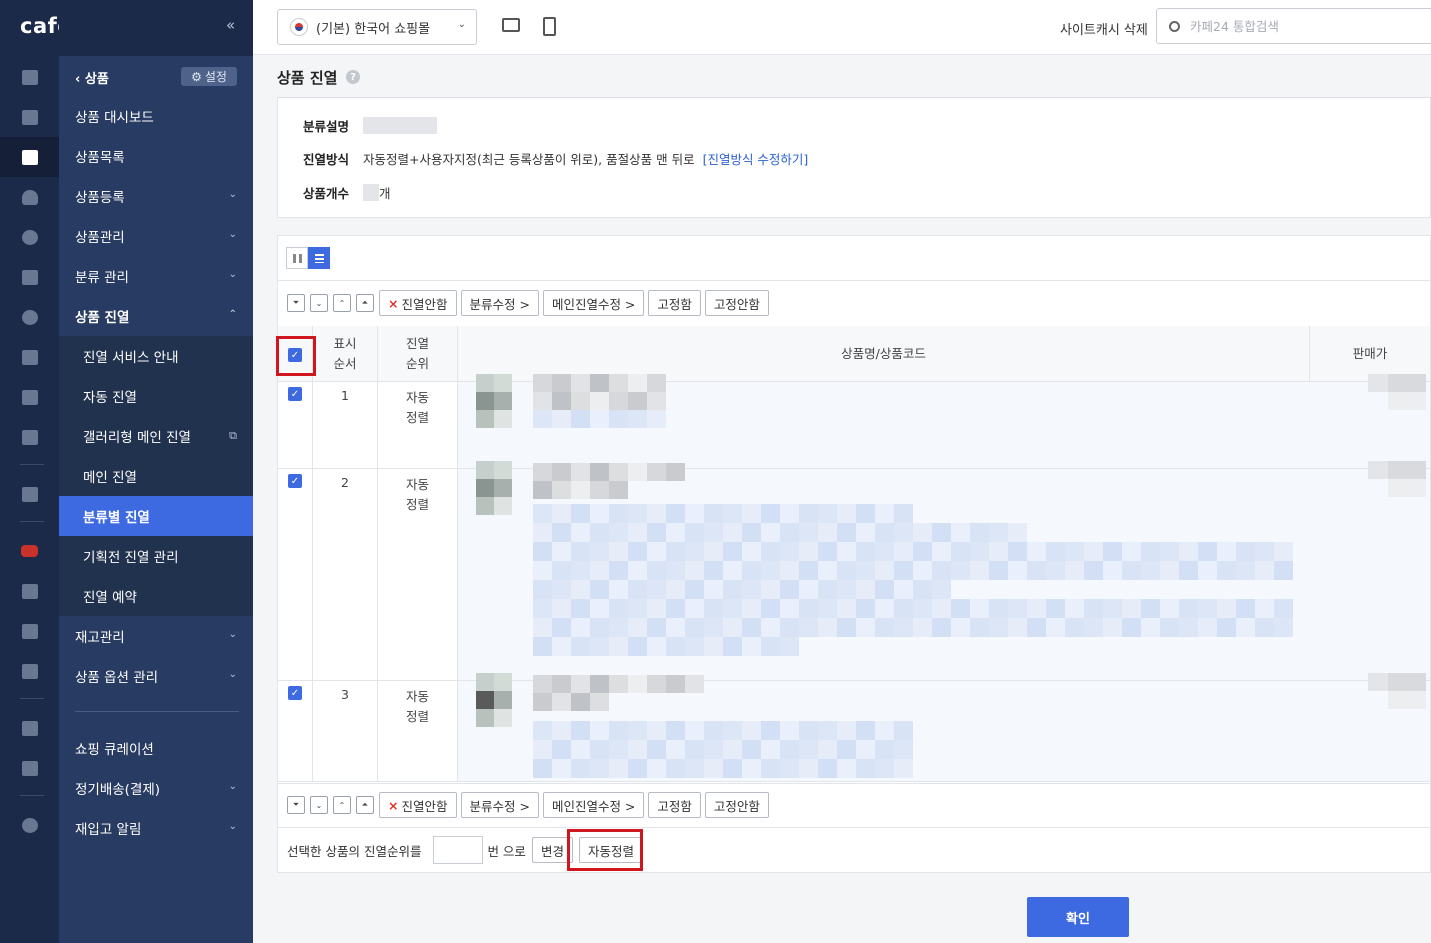 The image size is (1431, 943). What do you see at coordinates (319, 258) in the screenshot?
I see `list-view-button` at bounding box center [319, 258].